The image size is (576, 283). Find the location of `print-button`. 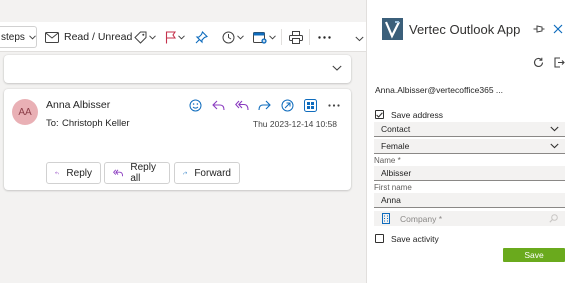

print-button is located at coordinates (296, 37).